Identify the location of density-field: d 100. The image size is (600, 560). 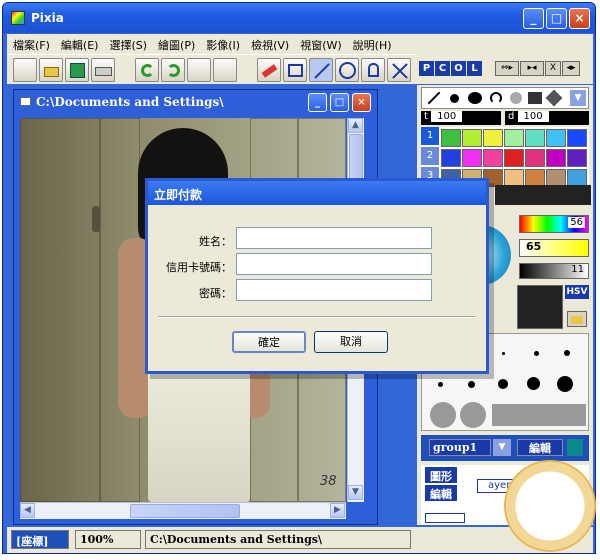
(547, 118).